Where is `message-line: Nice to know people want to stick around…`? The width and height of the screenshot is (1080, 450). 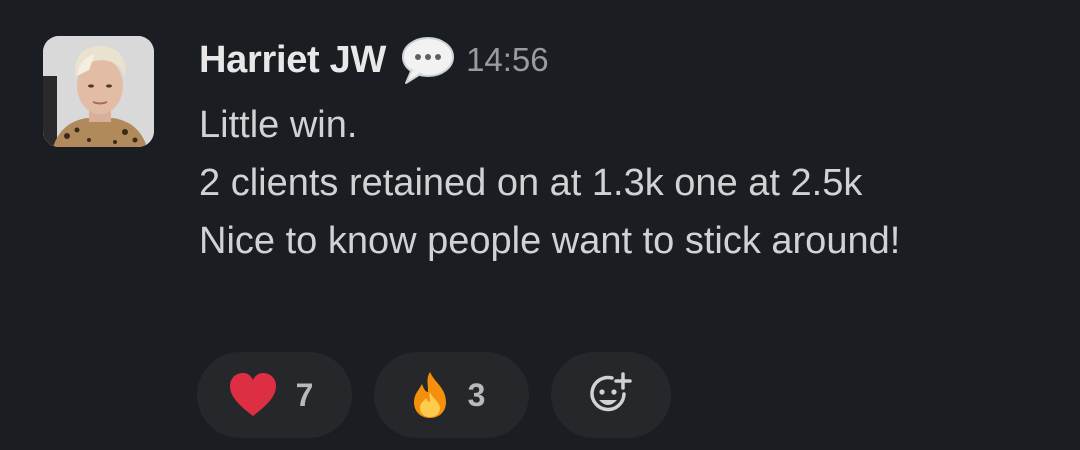 message-line: Nice to know people want to stick around… is located at coordinates (550, 241).